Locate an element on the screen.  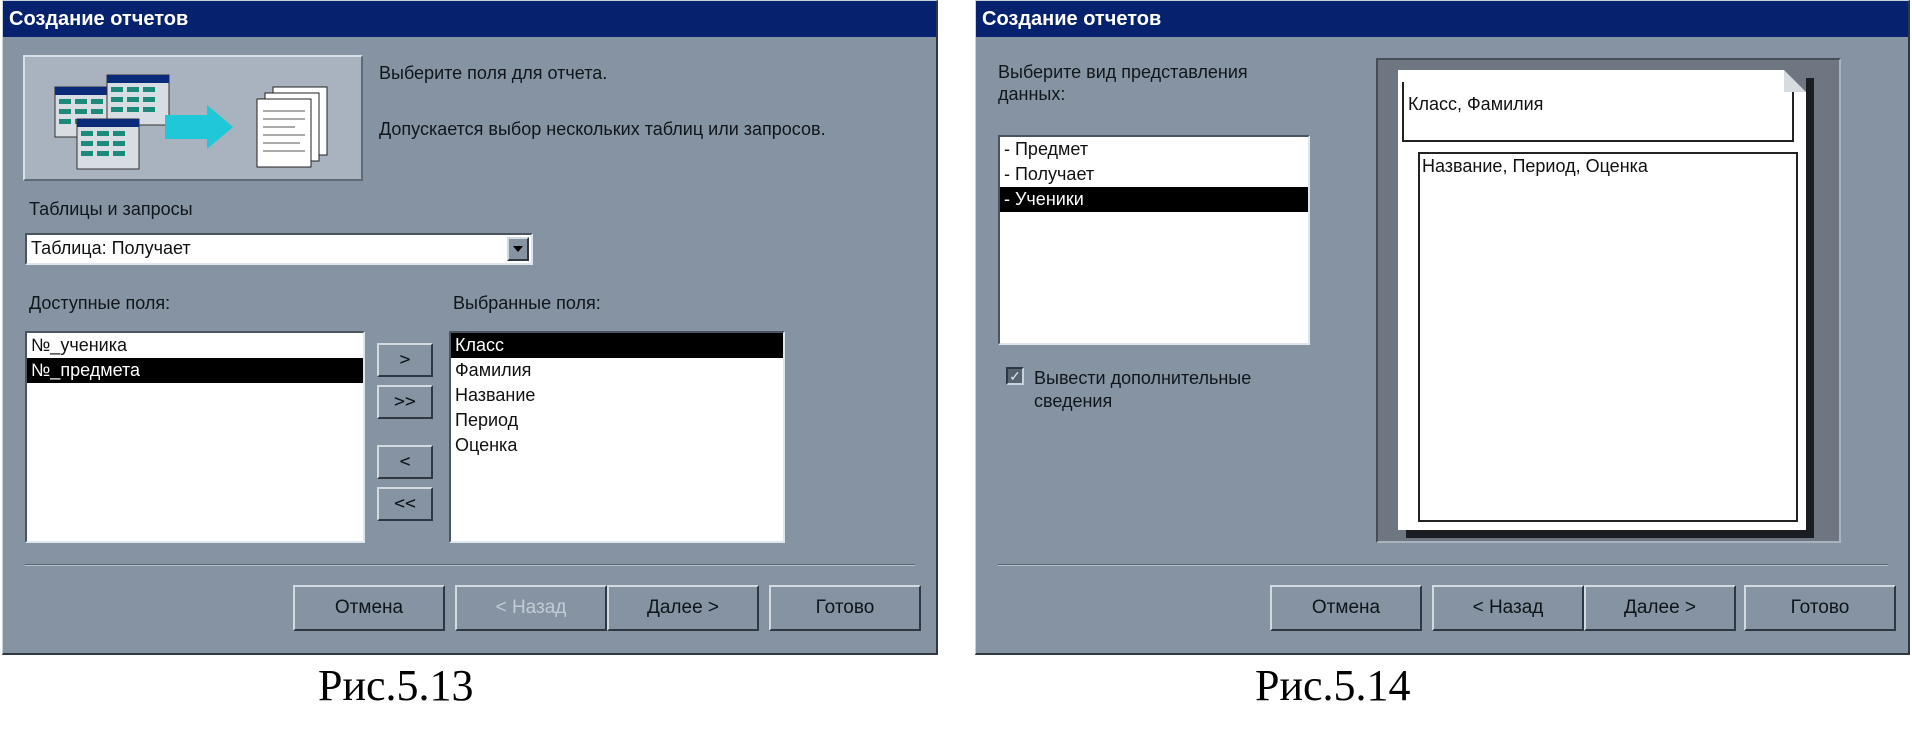
move-one-button: > is located at coordinates (405, 360).